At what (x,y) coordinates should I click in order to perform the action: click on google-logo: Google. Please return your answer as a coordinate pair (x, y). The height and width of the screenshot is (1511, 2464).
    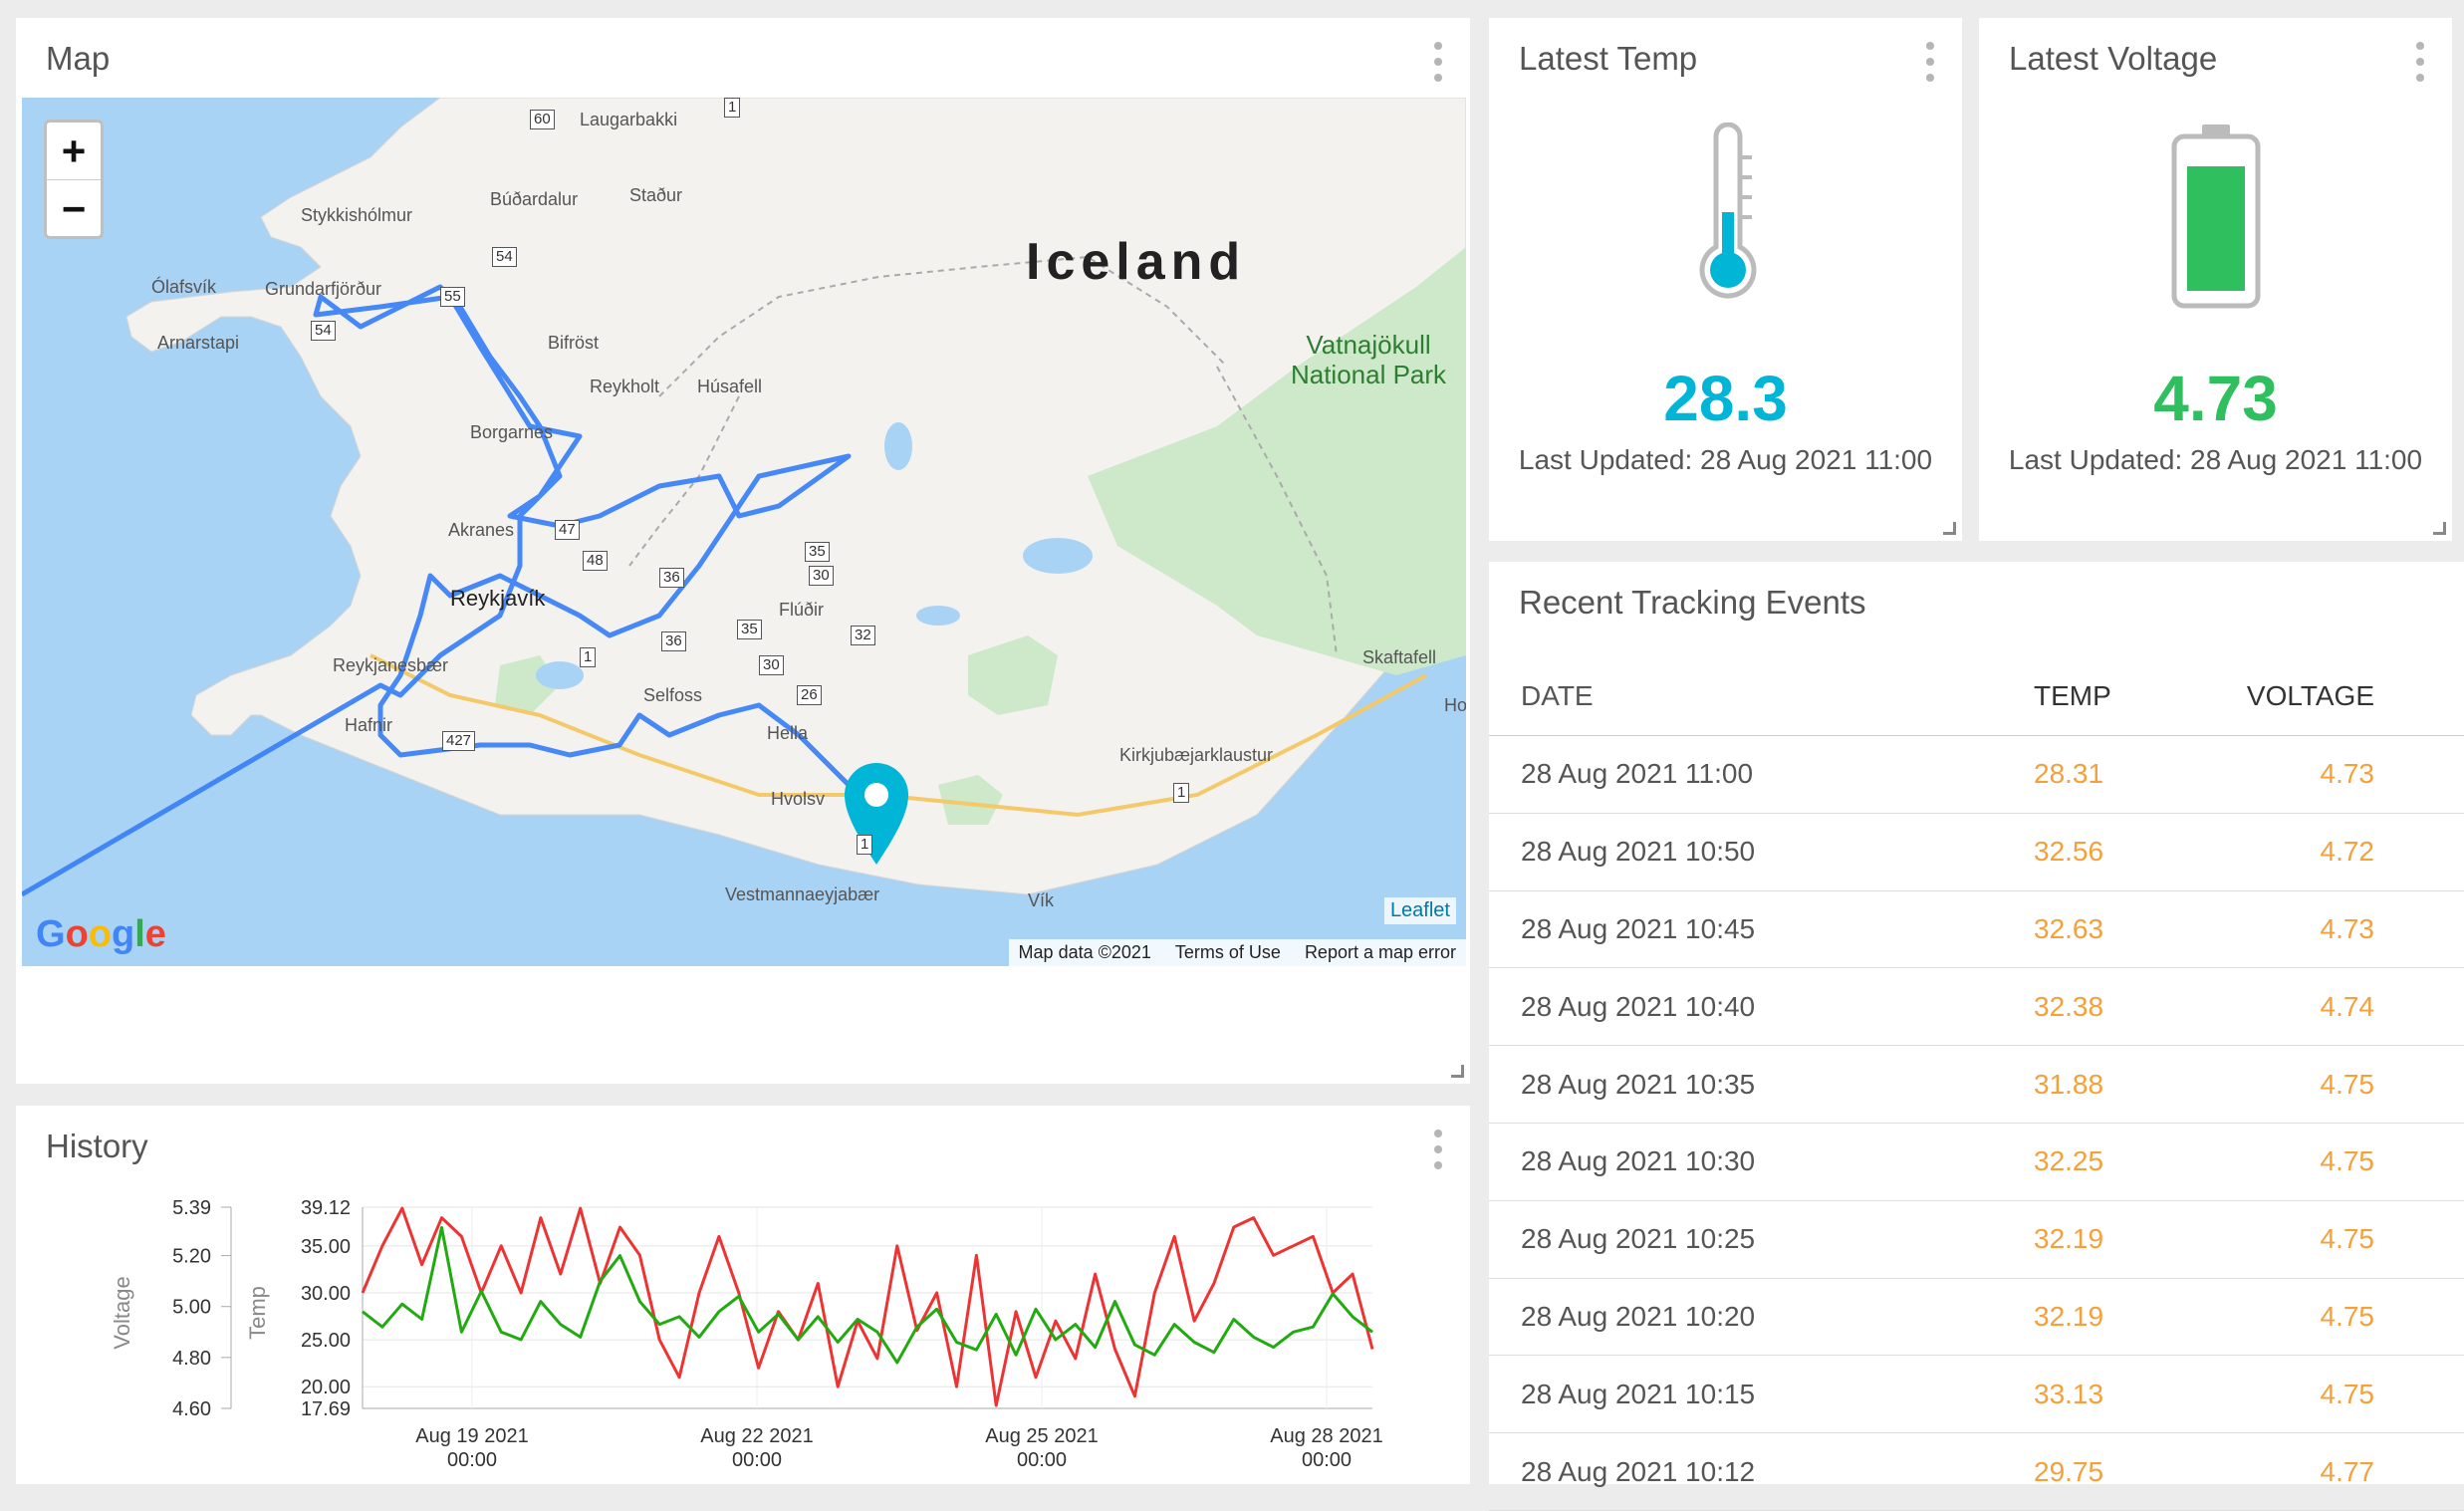
    Looking at the image, I should click on (101, 934).